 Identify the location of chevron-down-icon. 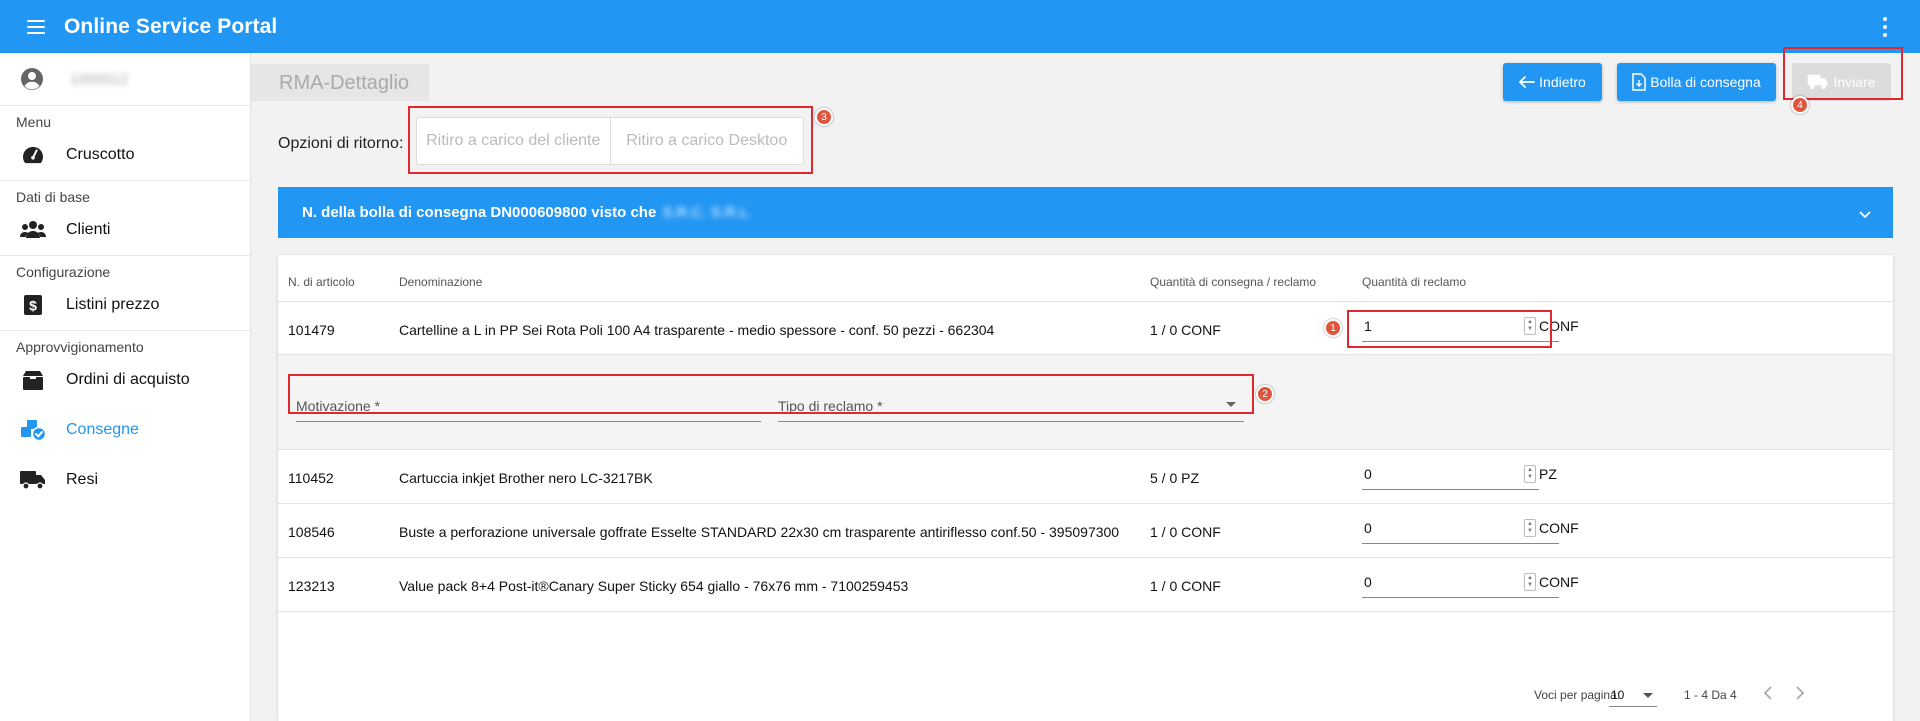
(1865, 214).